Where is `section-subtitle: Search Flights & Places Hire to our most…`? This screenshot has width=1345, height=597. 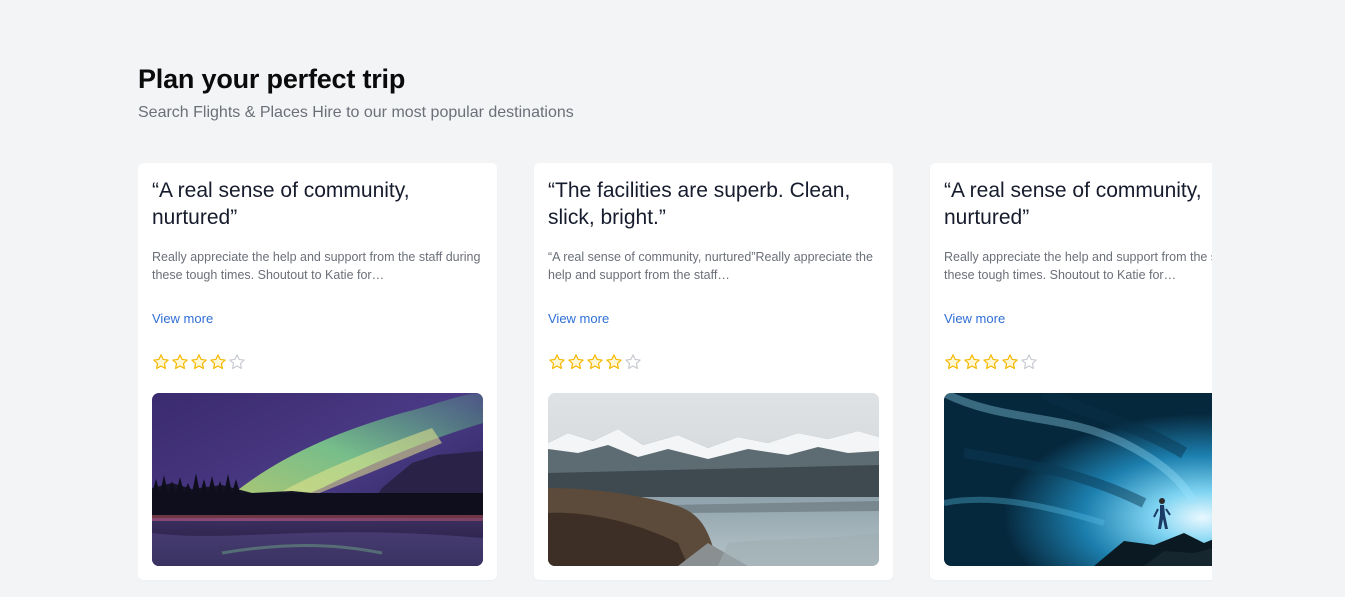
section-subtitle: Search Flights & Places Hire to our most… is located at coordinates (356, 112).